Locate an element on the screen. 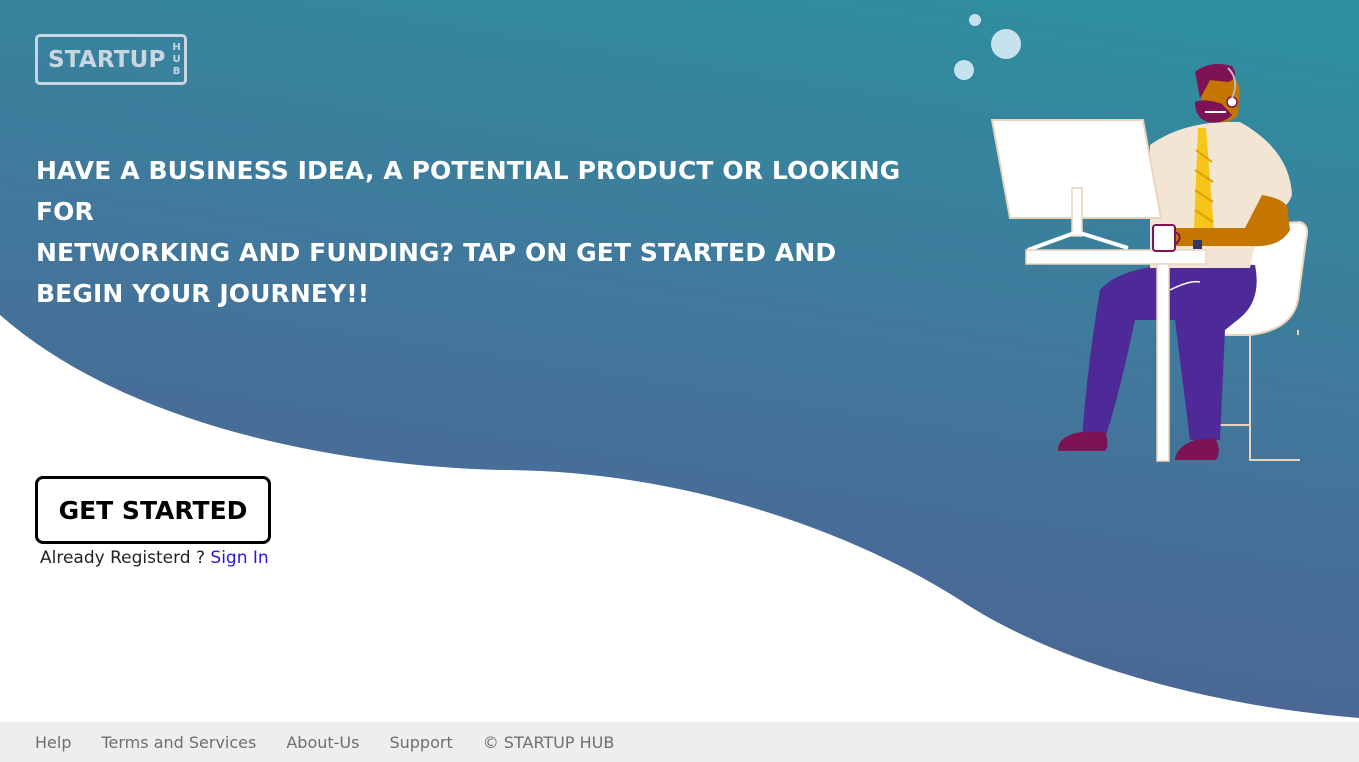 The image size is (1359, 762). hero-headline-line-3: BEGIN YOUR JOURNEY!! is located at coordinates (203, 293).